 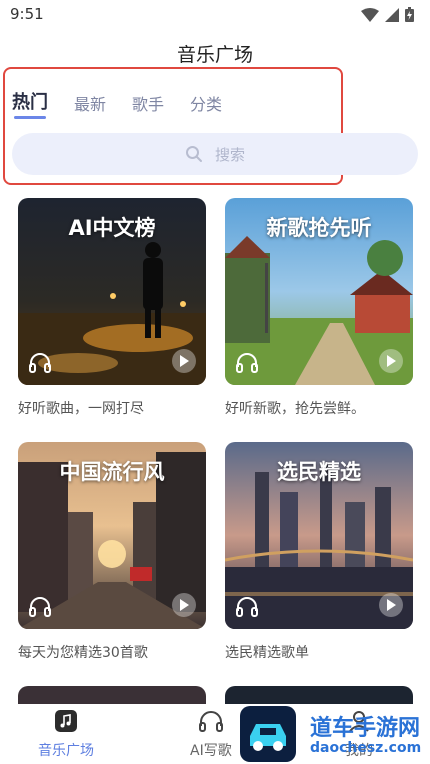 What do you see at coordinates (66, 721) in the screenshot?
I see `music-note-icon` at bounding box center [66, 721].